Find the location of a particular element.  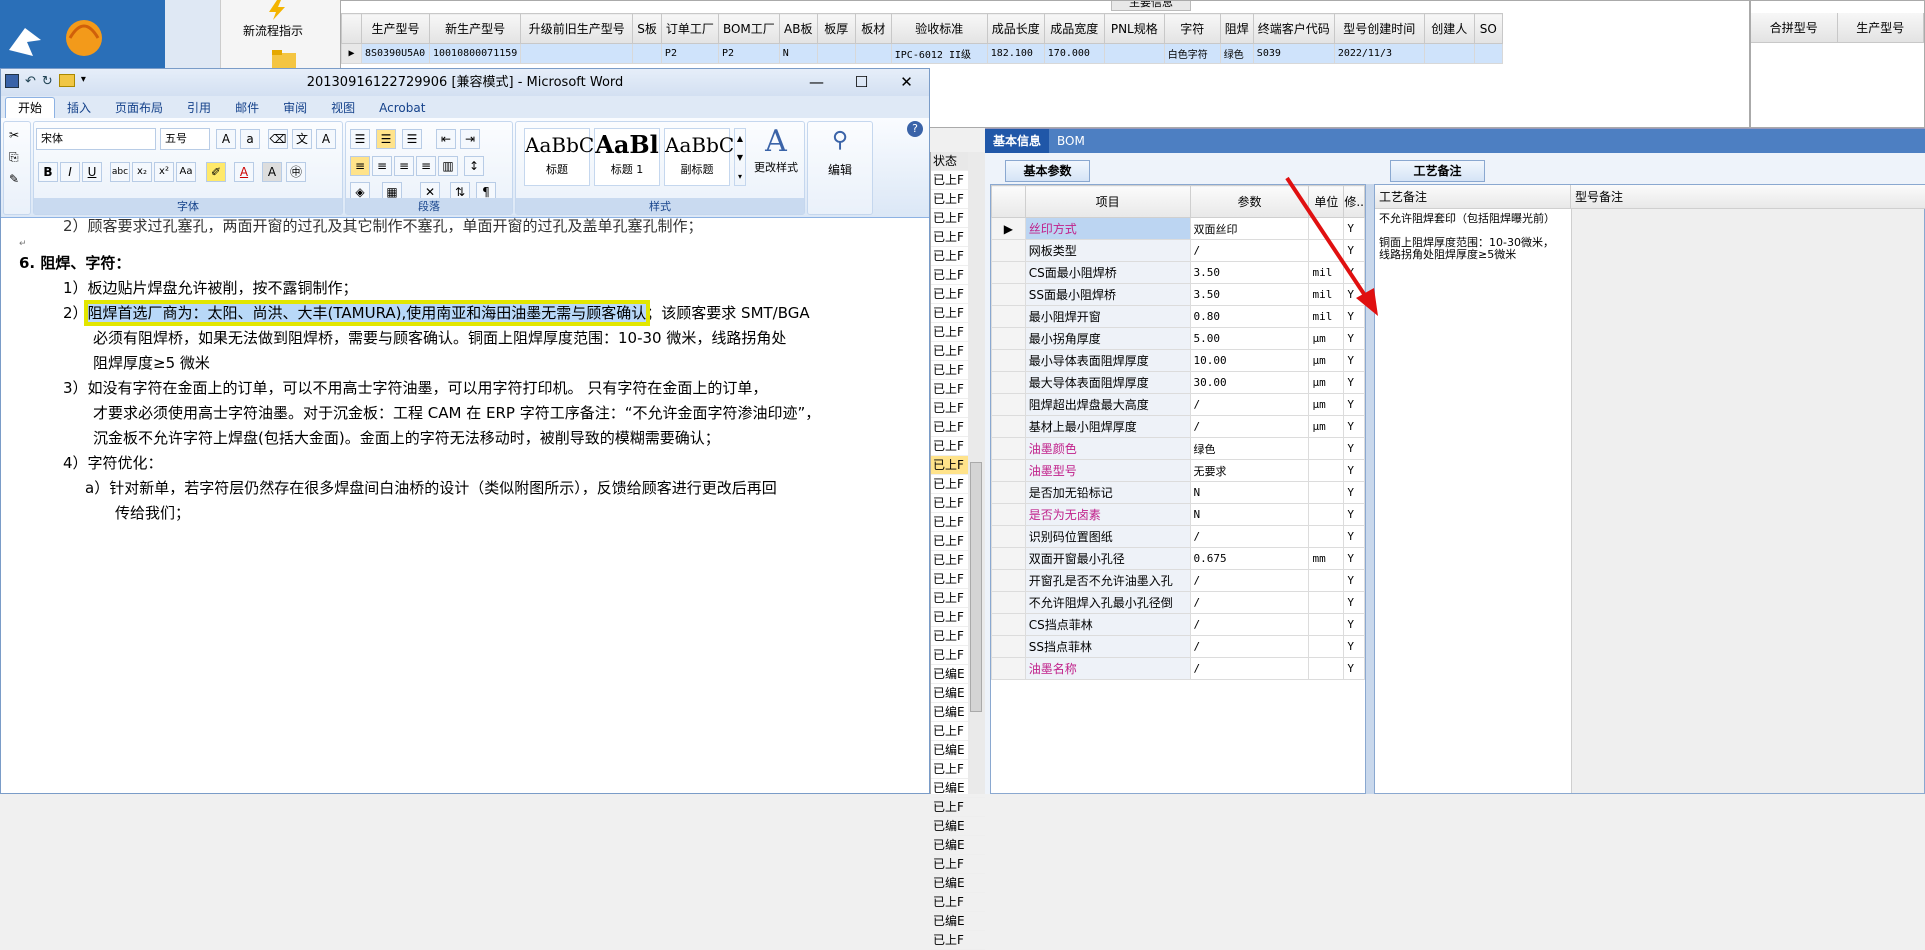

tab-bom: BOM is located at coordinates (1071, 141).